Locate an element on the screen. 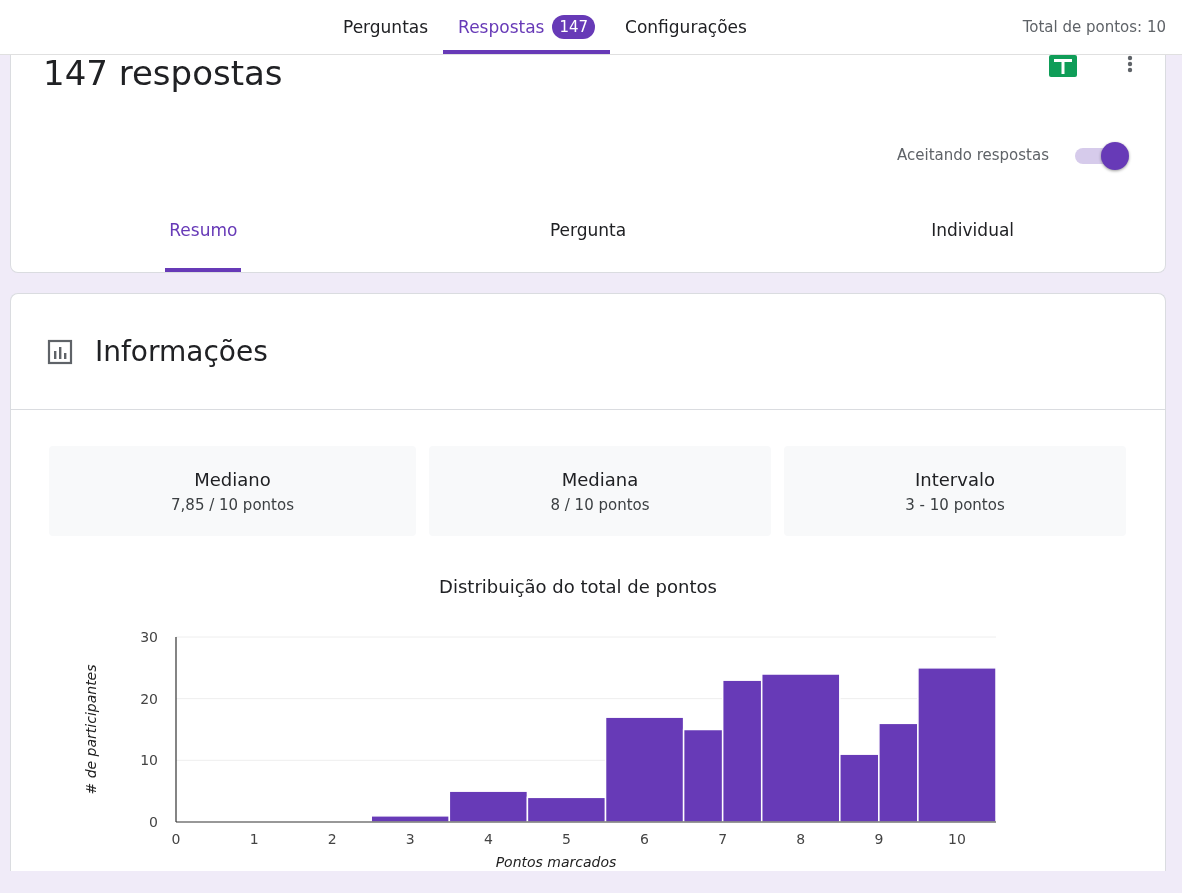 The width and height of the screenshot is (1182, 893). chart-icon is located at coordinates (60, 351).